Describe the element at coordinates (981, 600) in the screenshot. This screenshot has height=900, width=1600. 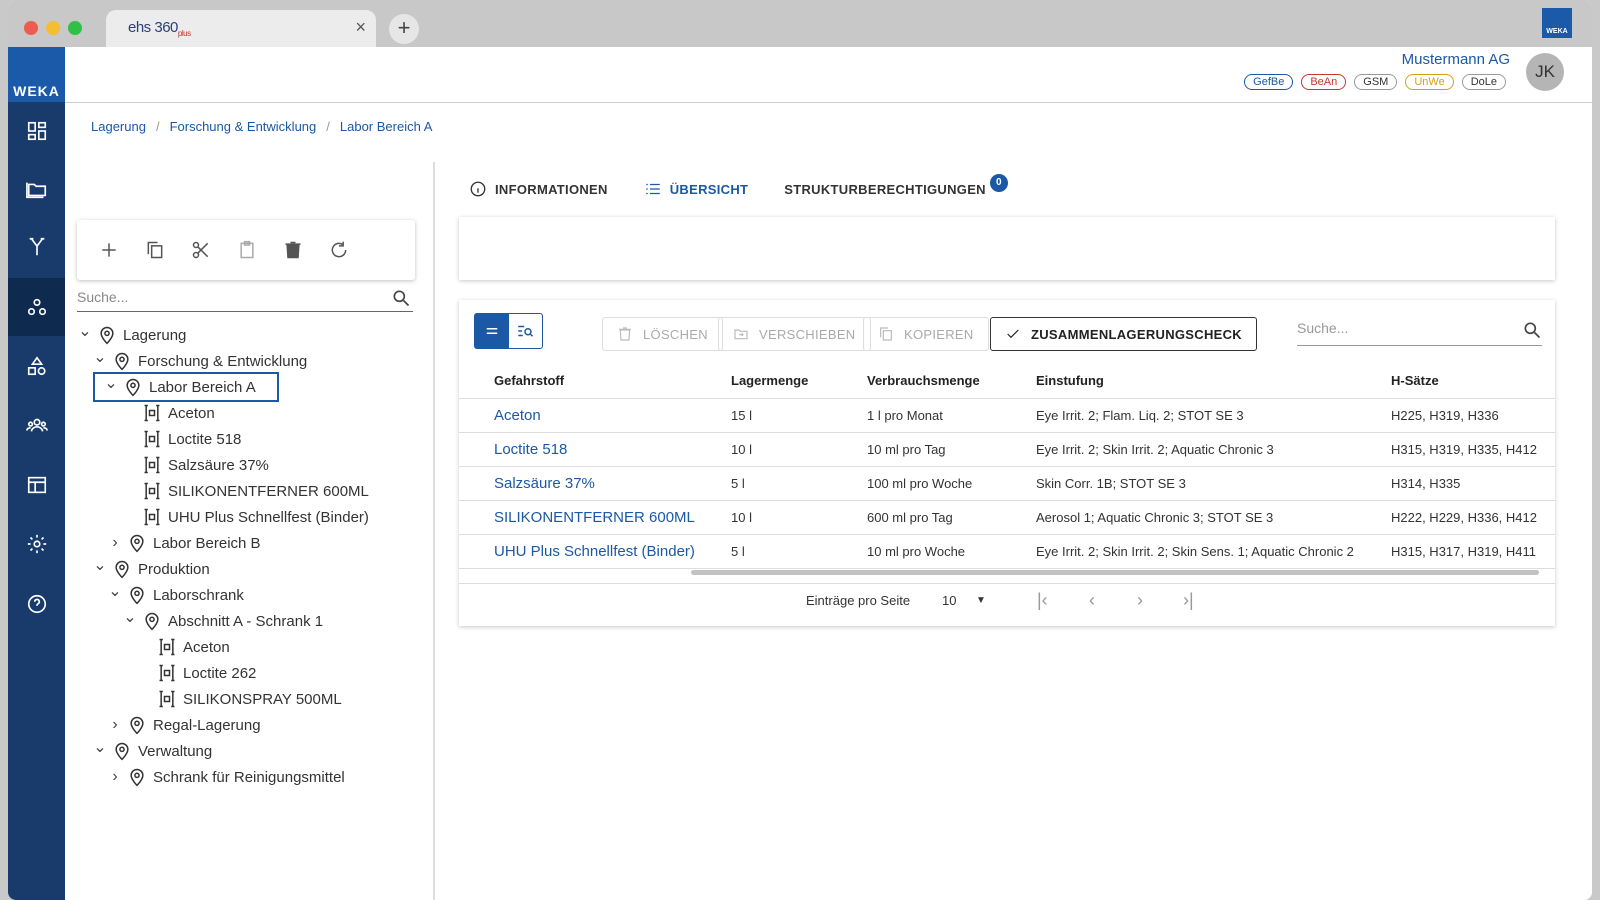
I see `chevron-down-icon: ▼` at that location.